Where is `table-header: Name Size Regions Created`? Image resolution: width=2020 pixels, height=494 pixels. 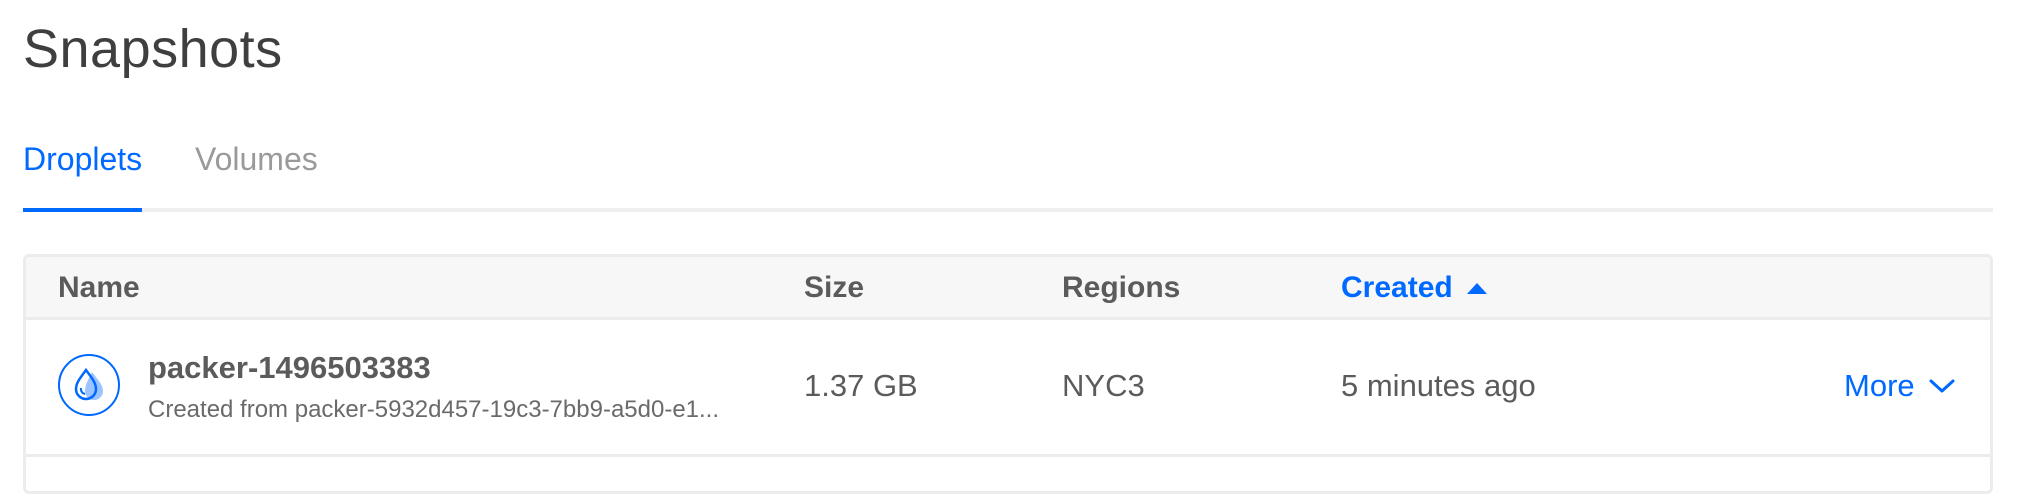 table-header: Name Size Regions Created is located at coordinates (1008, 288).